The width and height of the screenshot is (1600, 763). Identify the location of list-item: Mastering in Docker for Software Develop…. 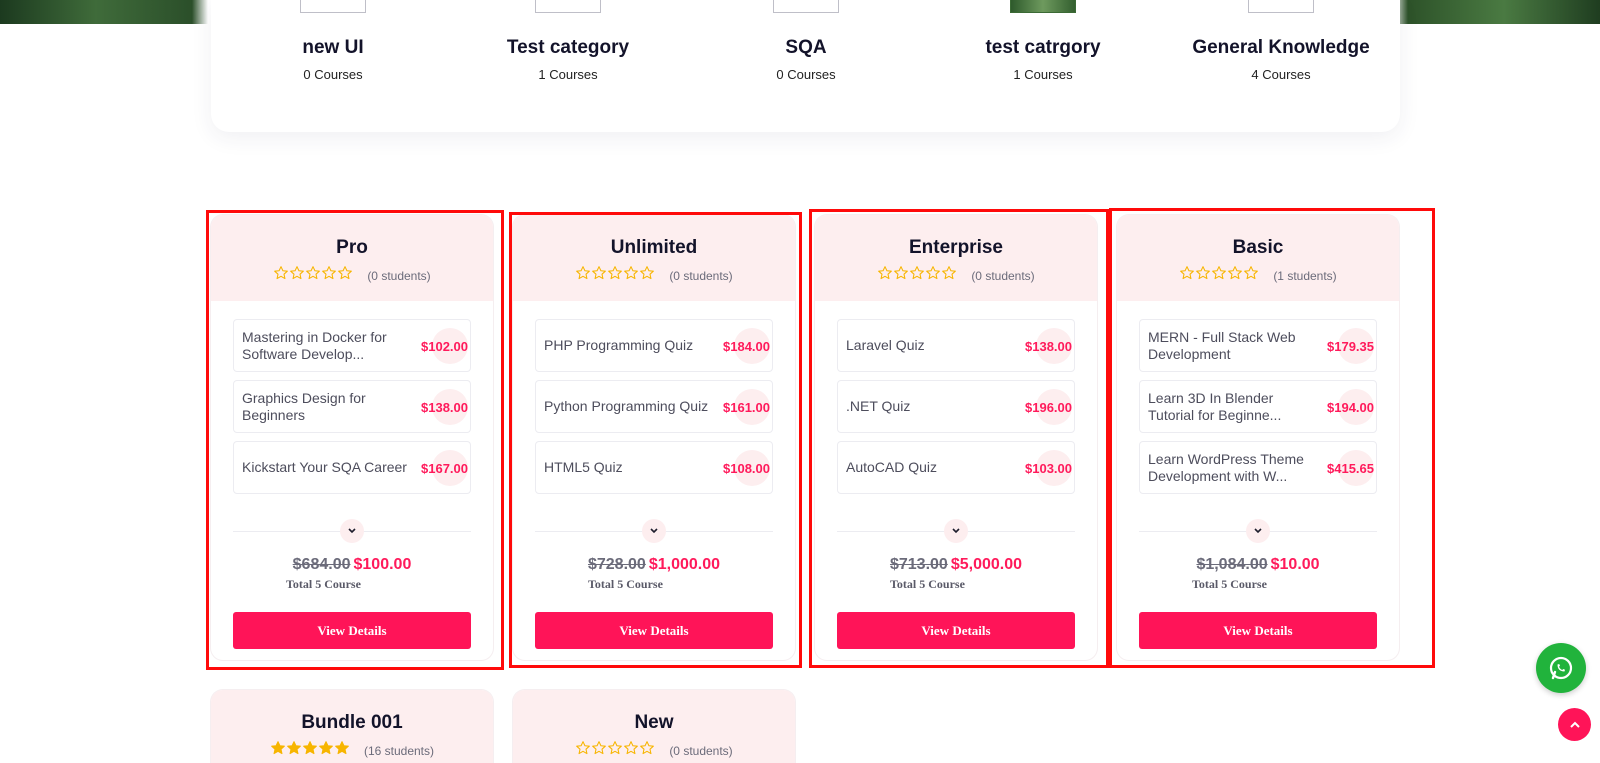
(352, 345).